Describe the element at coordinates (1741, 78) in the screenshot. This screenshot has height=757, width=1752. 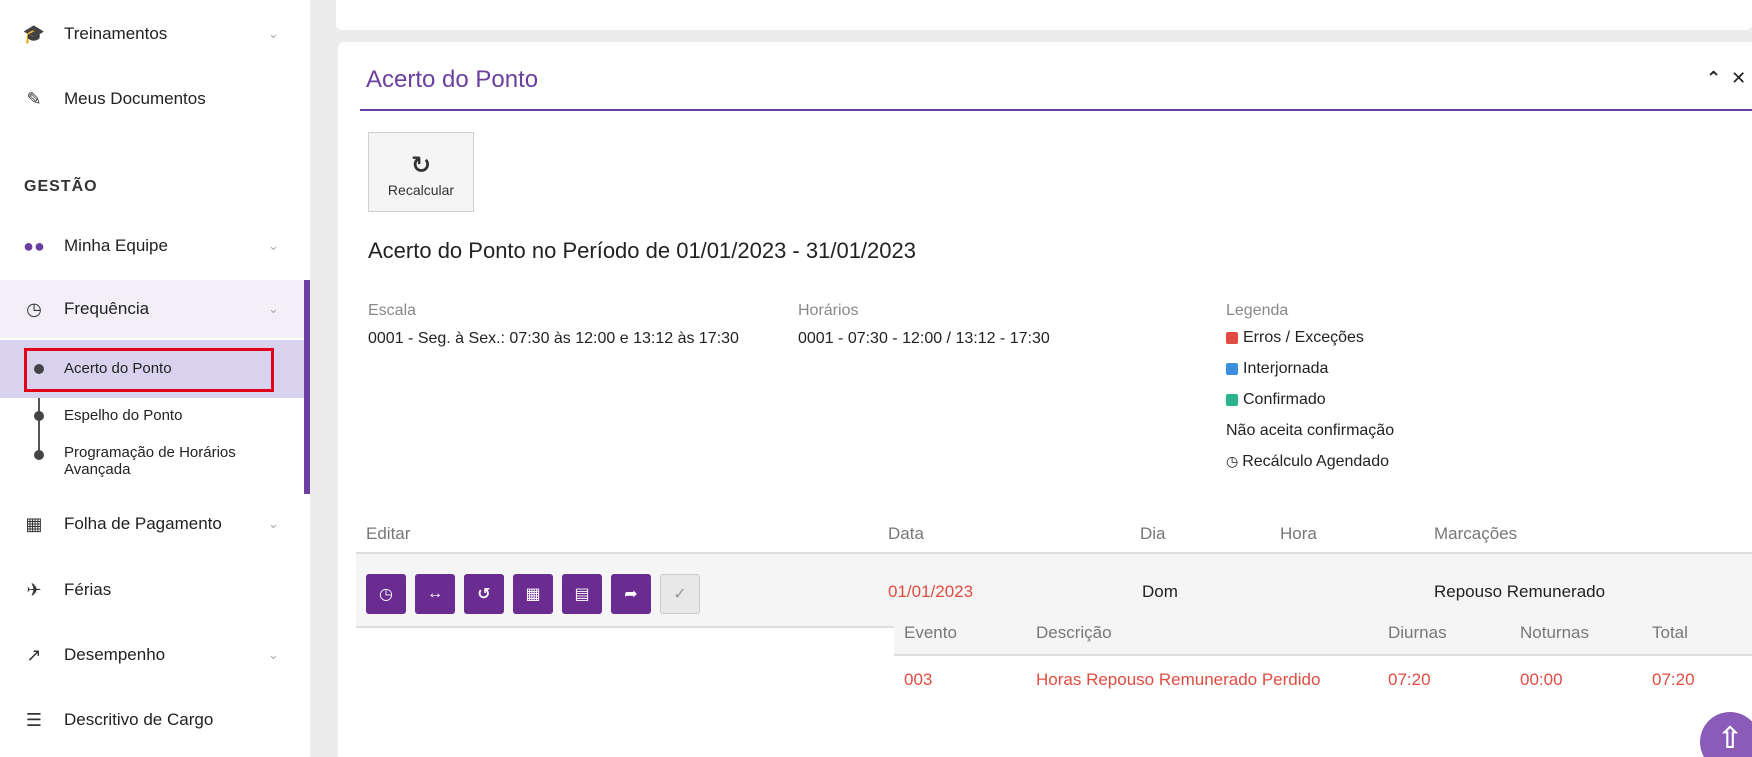
I see `close-icon: ✕` at that location.